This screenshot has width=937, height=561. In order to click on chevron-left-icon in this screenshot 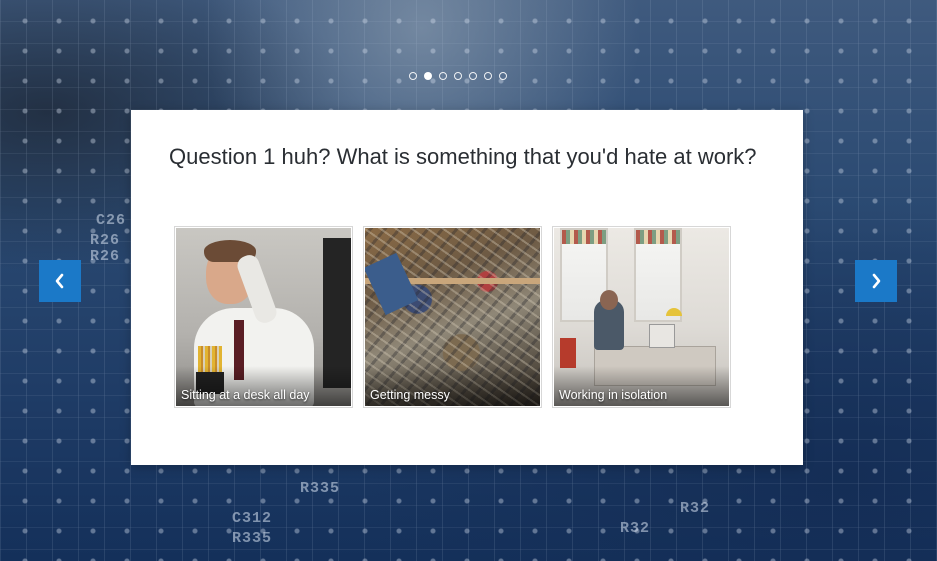, I will do `click(59, 281)`.